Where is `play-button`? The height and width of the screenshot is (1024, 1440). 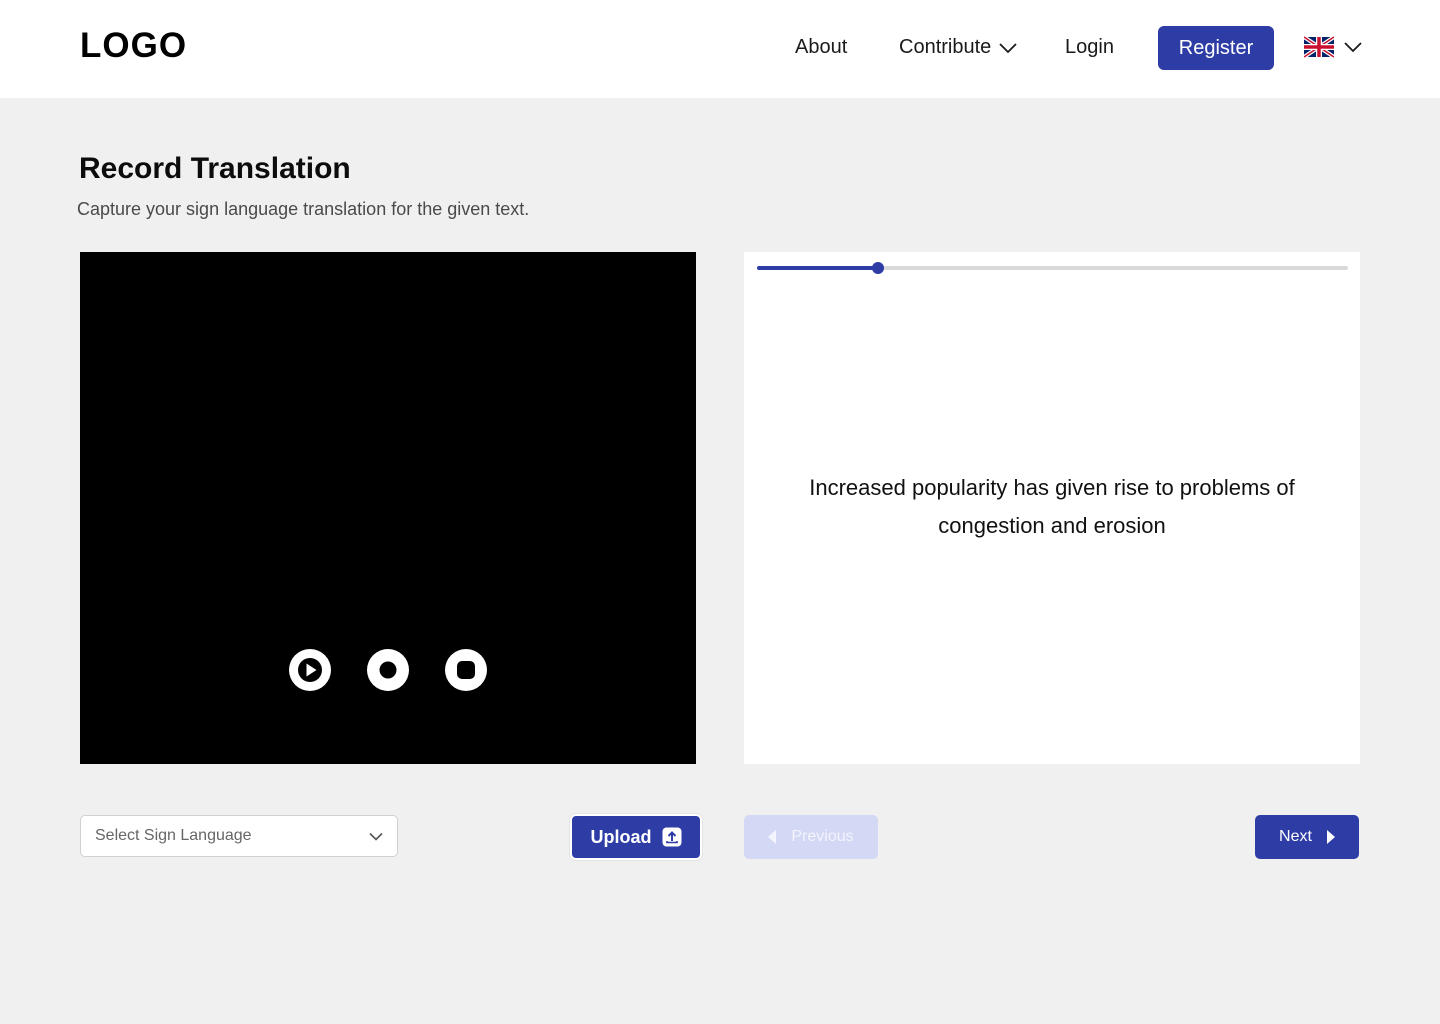
play-button is located at coordinates (310, 670).